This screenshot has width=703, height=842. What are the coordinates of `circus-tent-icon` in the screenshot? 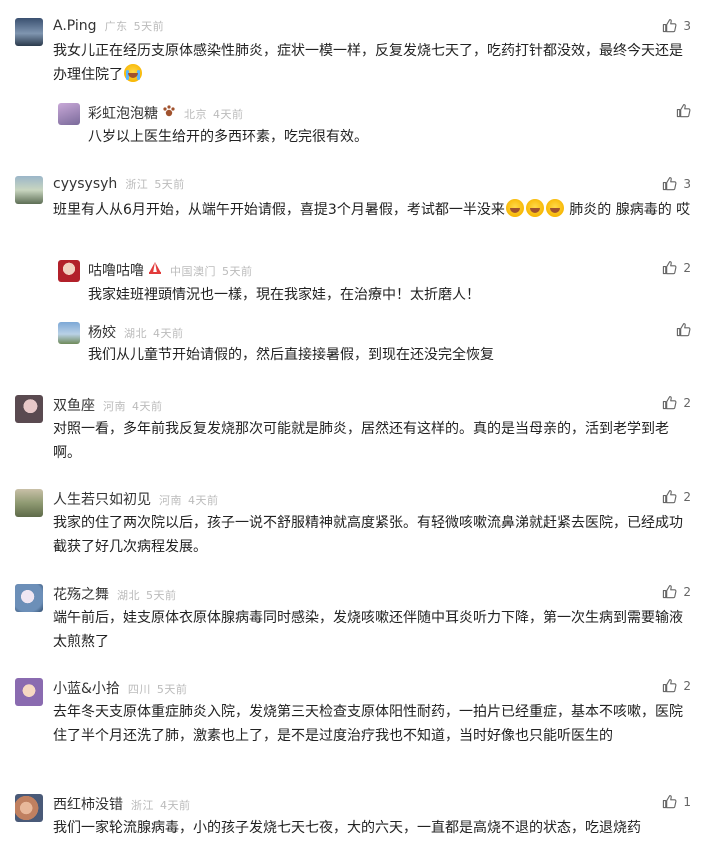 It's located at (155, 268).